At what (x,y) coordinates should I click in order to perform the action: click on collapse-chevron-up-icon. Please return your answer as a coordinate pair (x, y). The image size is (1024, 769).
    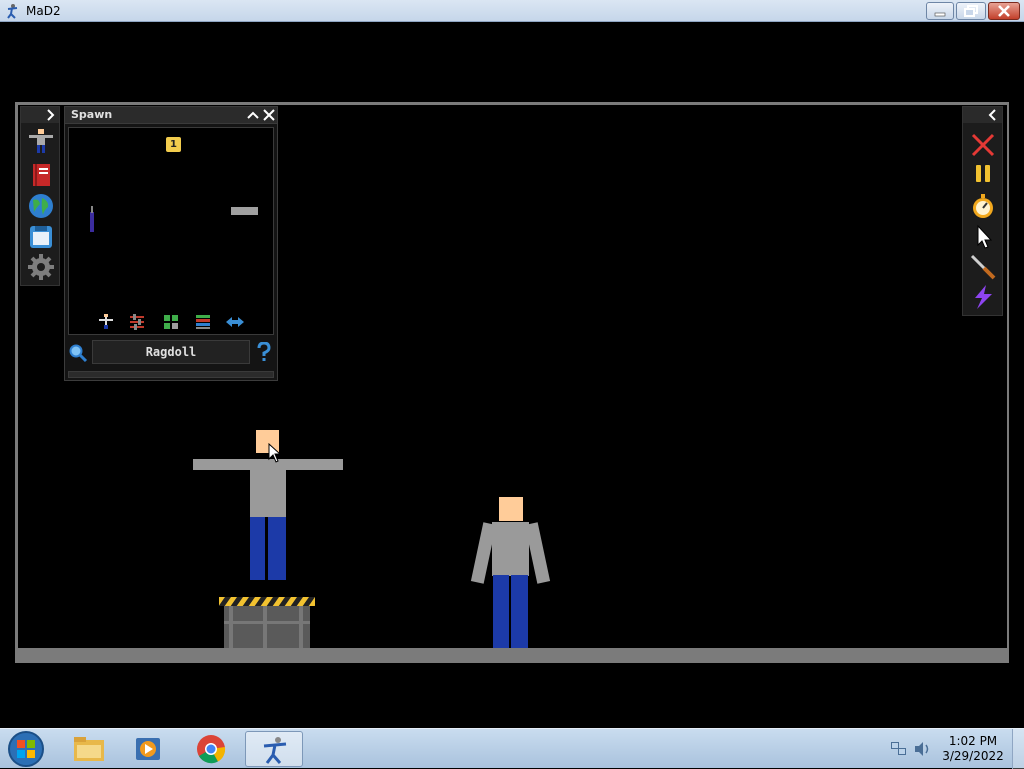
    Looking at the image, I should click on (253, 115).